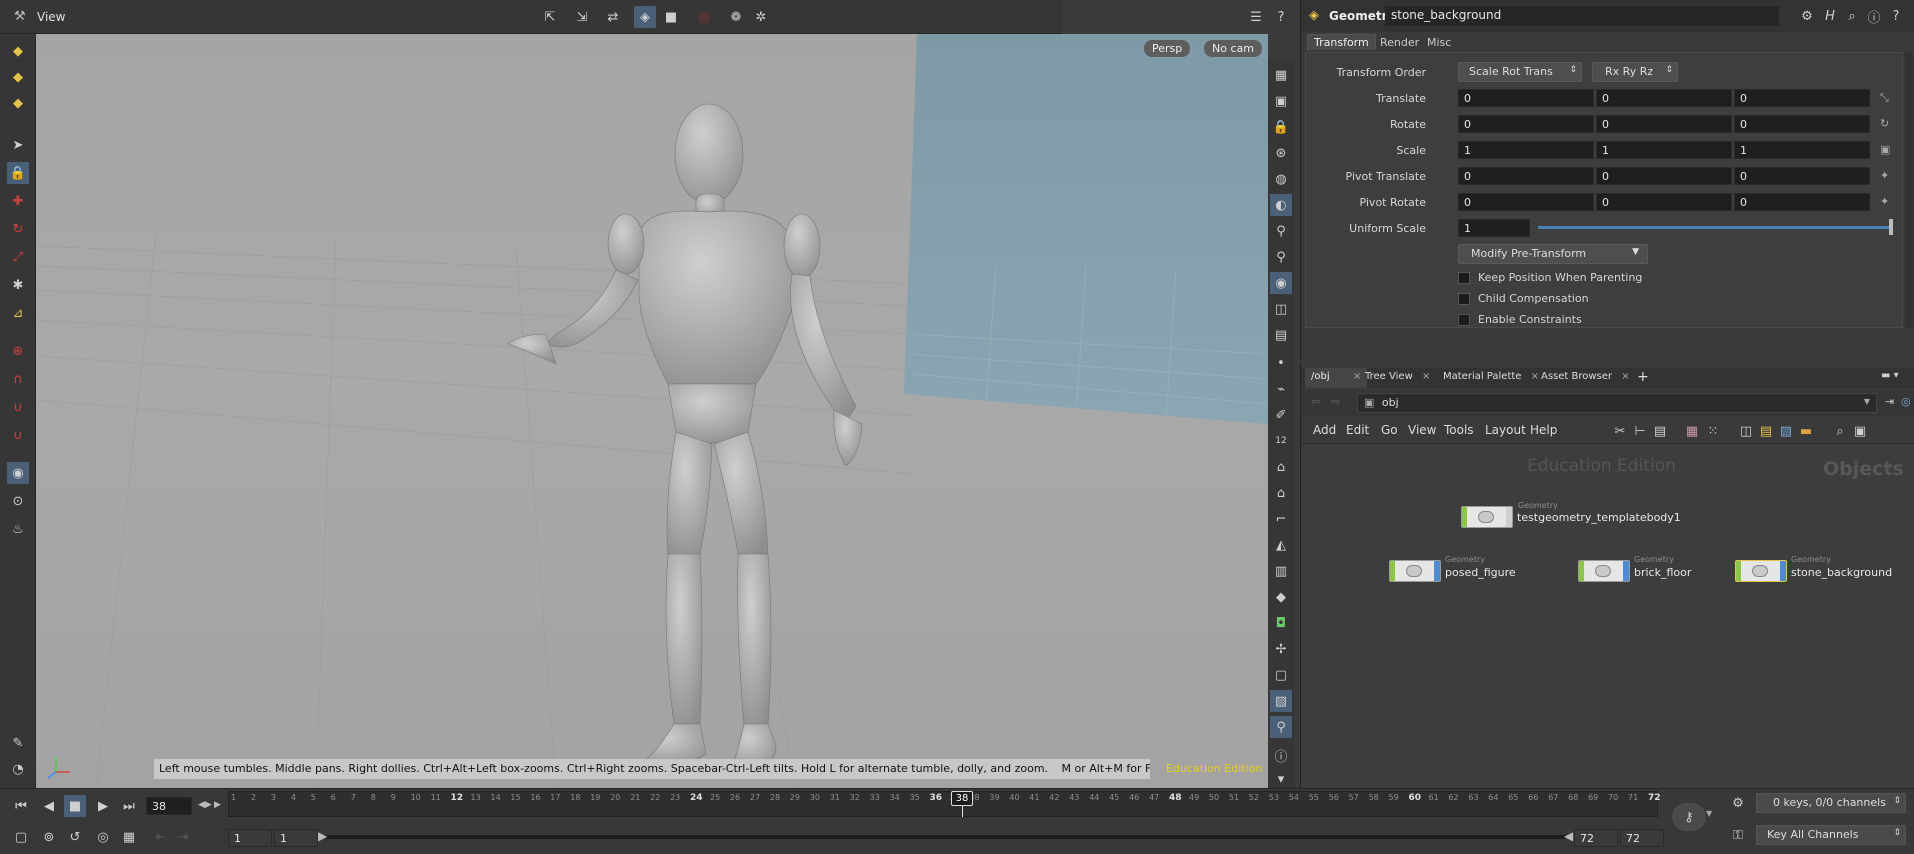 The image size is (1914, 854). Describe the element at coordinates (18, 173) in the screenshot. I see `lock-tool-icon: 🔒` at that location.